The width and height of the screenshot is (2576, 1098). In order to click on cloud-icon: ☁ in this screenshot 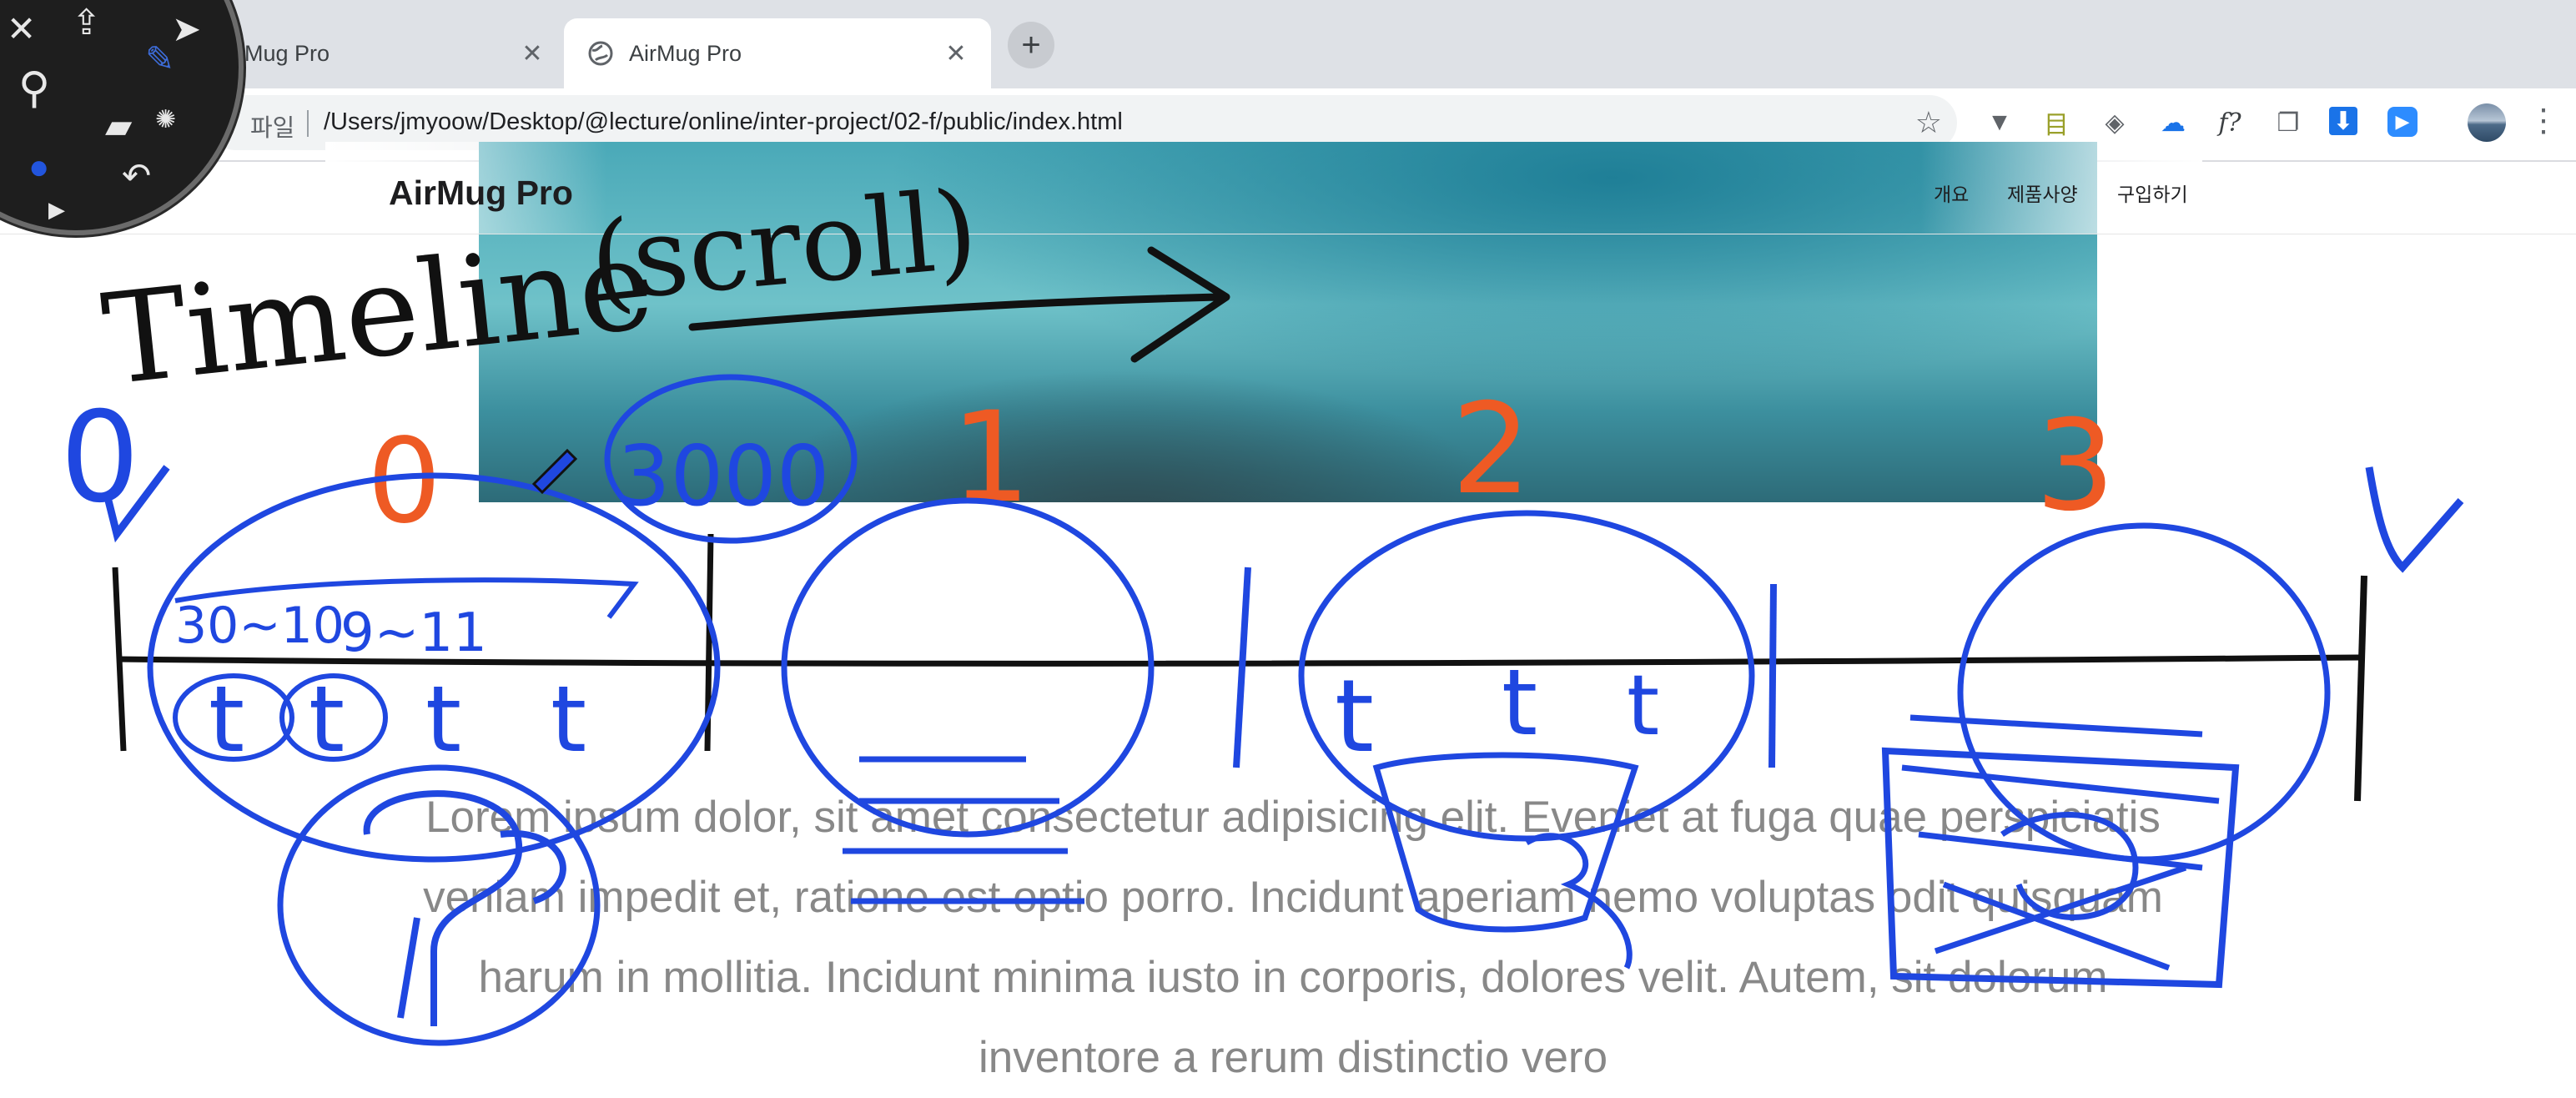, I will do `click(2173, 123)`.